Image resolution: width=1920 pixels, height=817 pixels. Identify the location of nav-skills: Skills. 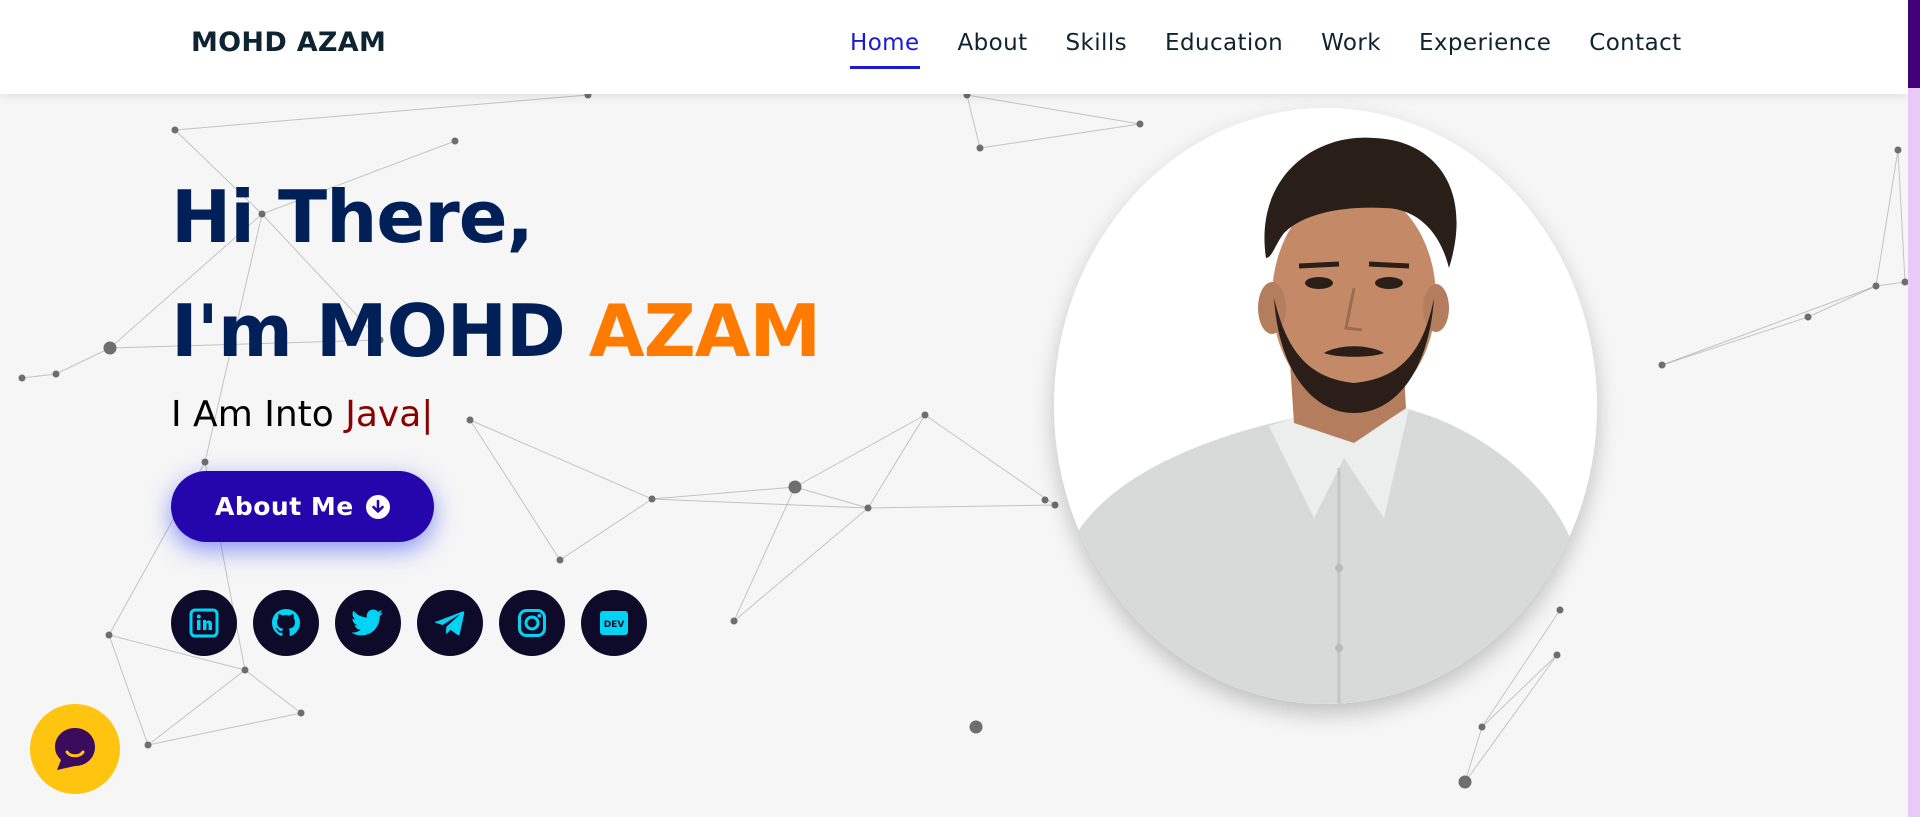
(1096, 49).